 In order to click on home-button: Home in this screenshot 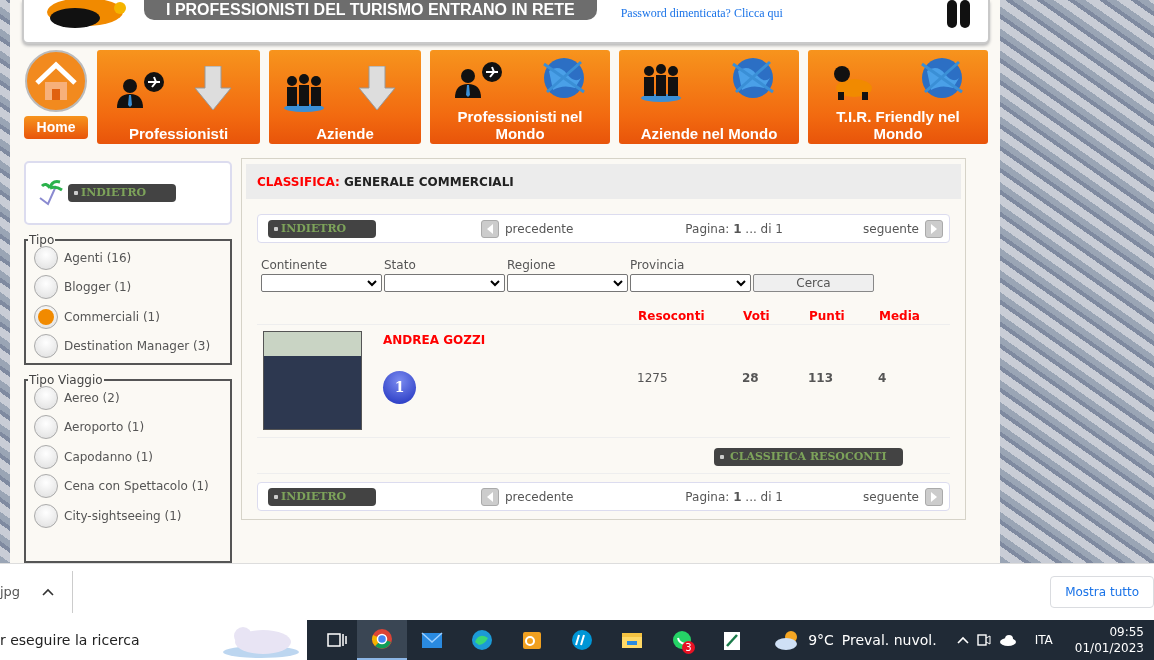, I will do `click(56, 127)`.